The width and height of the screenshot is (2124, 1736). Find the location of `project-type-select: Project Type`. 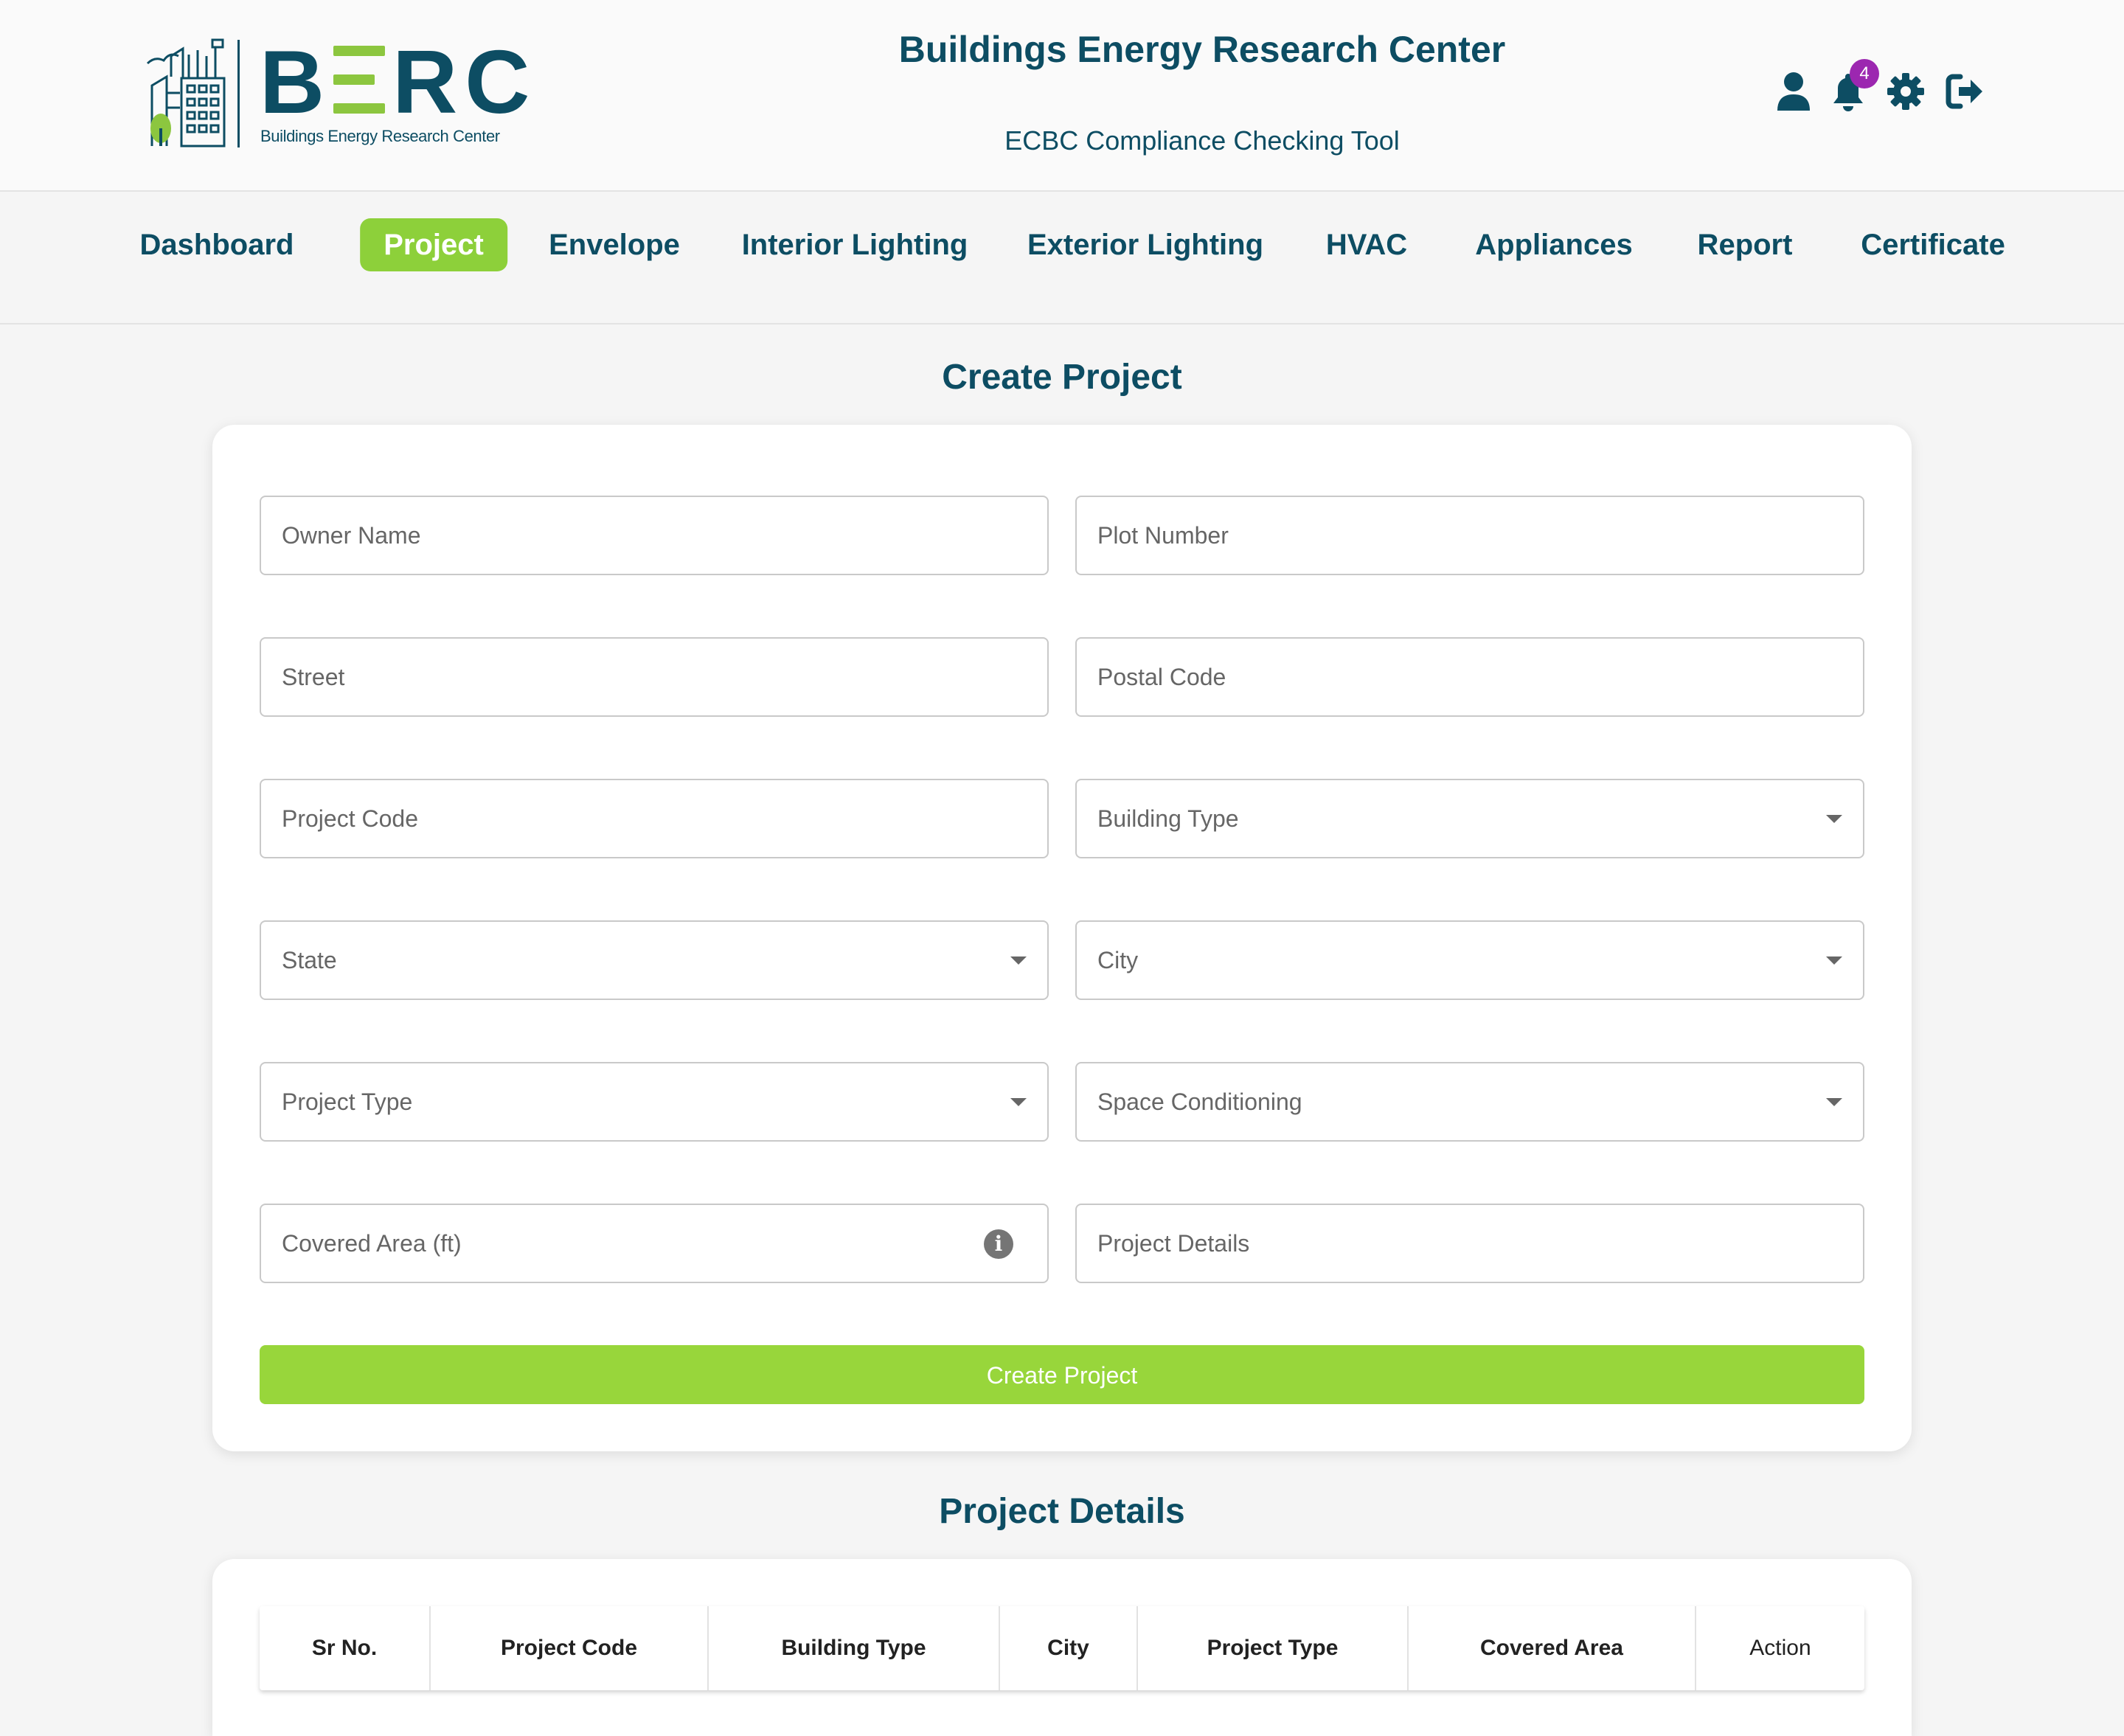

project-type-select: Project Type is located at coordinates (654, 1102).